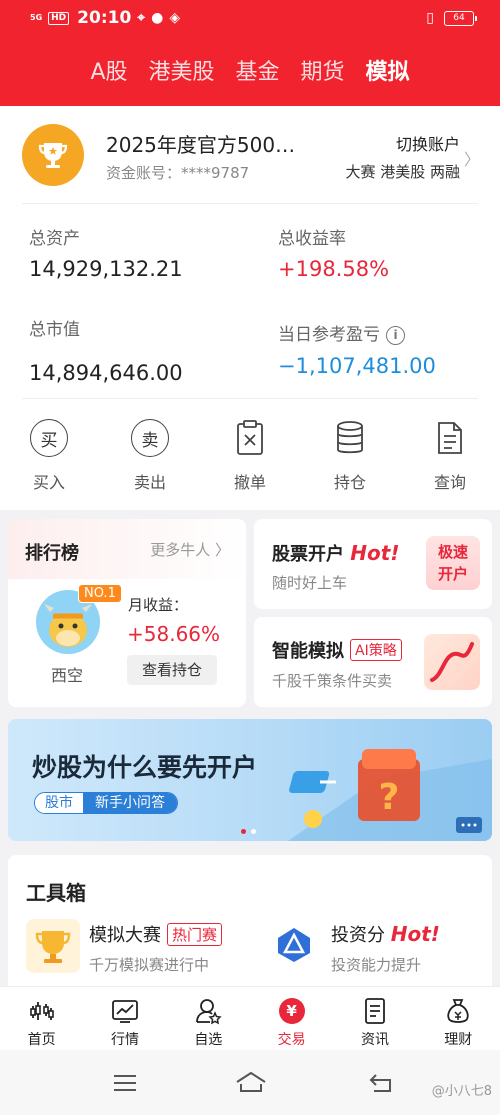  What do you see at coordinates (291, 1040) in the screenshot?
I see `nav-trade-label: 交易` at bounding box center [291, 1040].